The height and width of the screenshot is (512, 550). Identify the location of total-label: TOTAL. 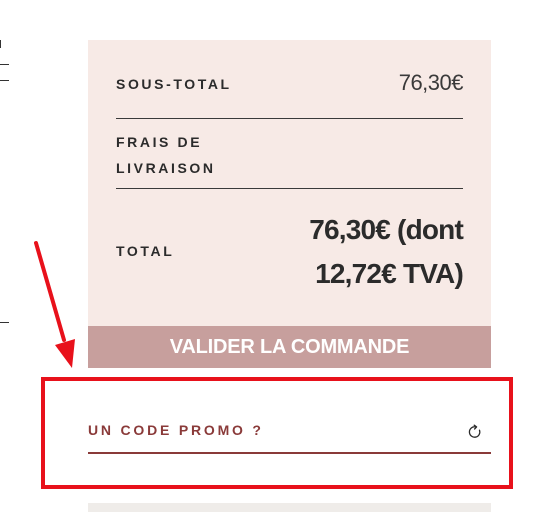
(145, 251).